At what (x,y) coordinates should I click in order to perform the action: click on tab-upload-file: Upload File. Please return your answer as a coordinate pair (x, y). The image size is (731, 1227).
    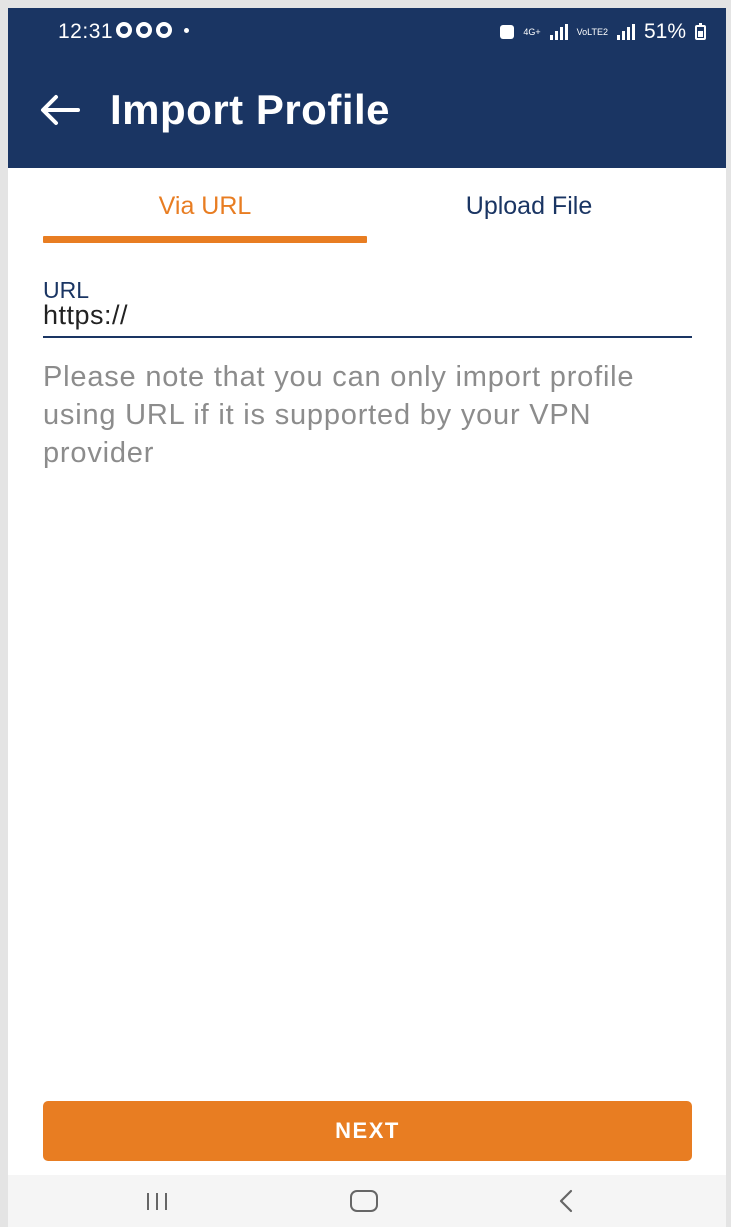
    Looking at the image, I should click on (529, 206).